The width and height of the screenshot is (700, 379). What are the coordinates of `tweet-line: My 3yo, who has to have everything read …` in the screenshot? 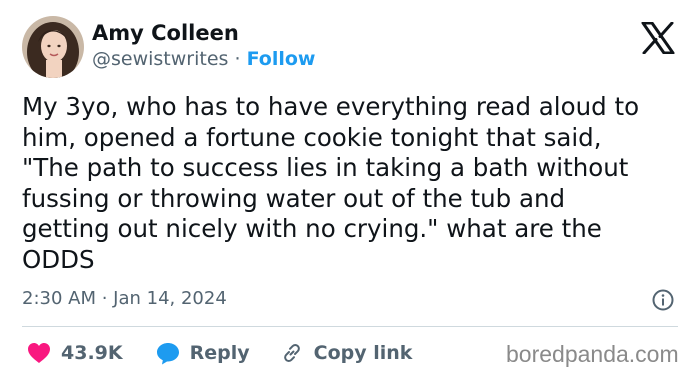 It's located at (331, 106).